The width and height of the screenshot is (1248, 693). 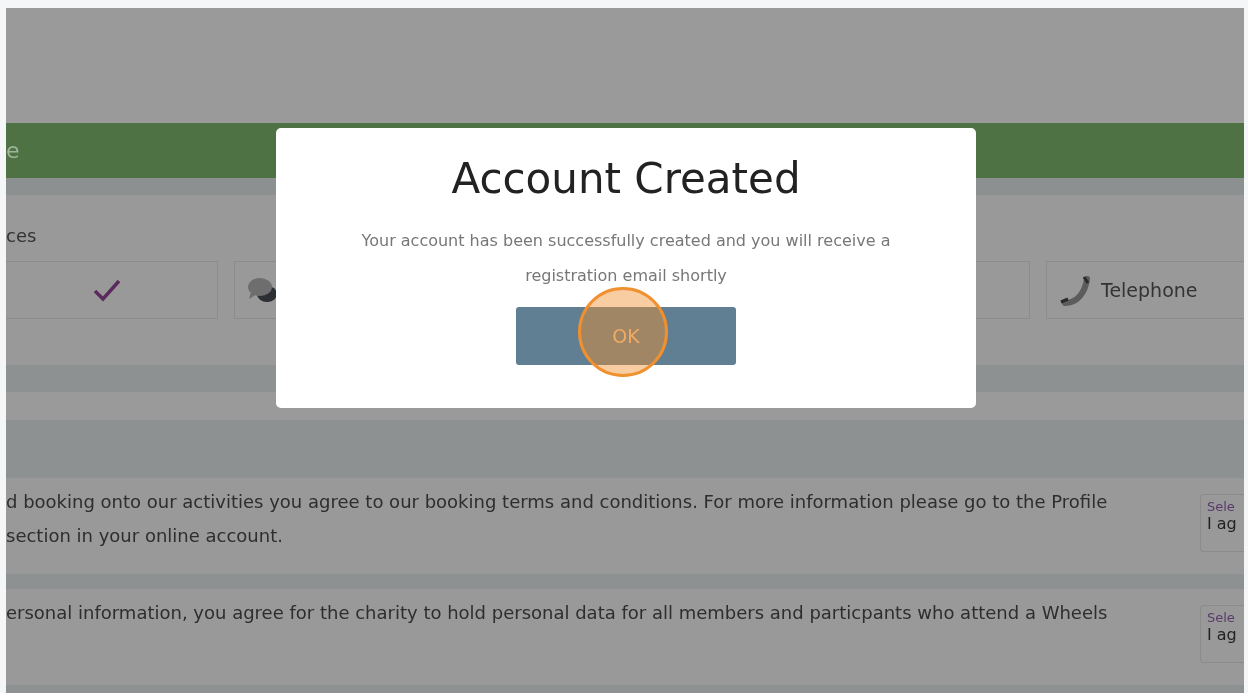 I want to click on dialog-message: Your account has been successfully created and you will receive a registration email shortly, so click(x=626, y=258).